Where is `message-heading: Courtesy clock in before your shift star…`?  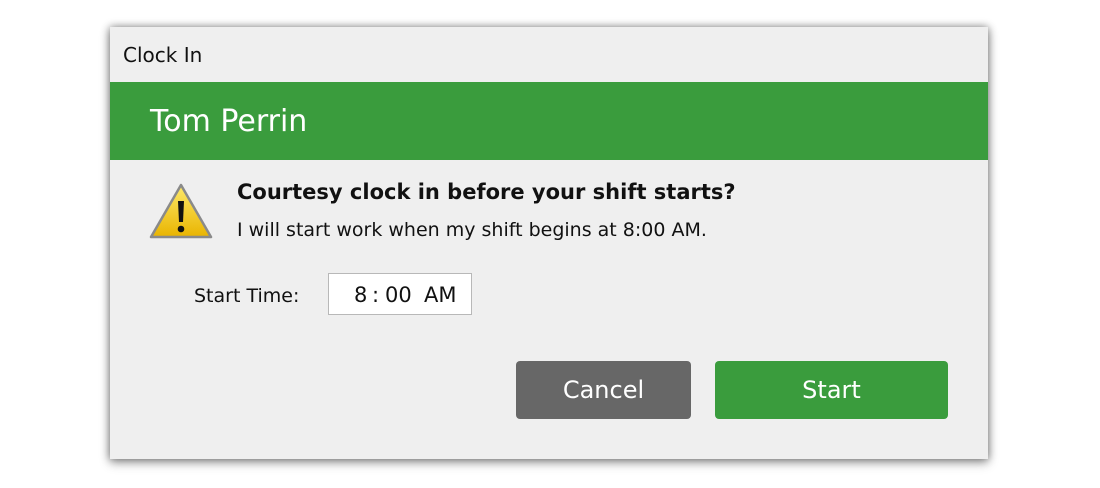
message-heading: Courtesy clock in before your shift star… is located at coordinates (486, 192).